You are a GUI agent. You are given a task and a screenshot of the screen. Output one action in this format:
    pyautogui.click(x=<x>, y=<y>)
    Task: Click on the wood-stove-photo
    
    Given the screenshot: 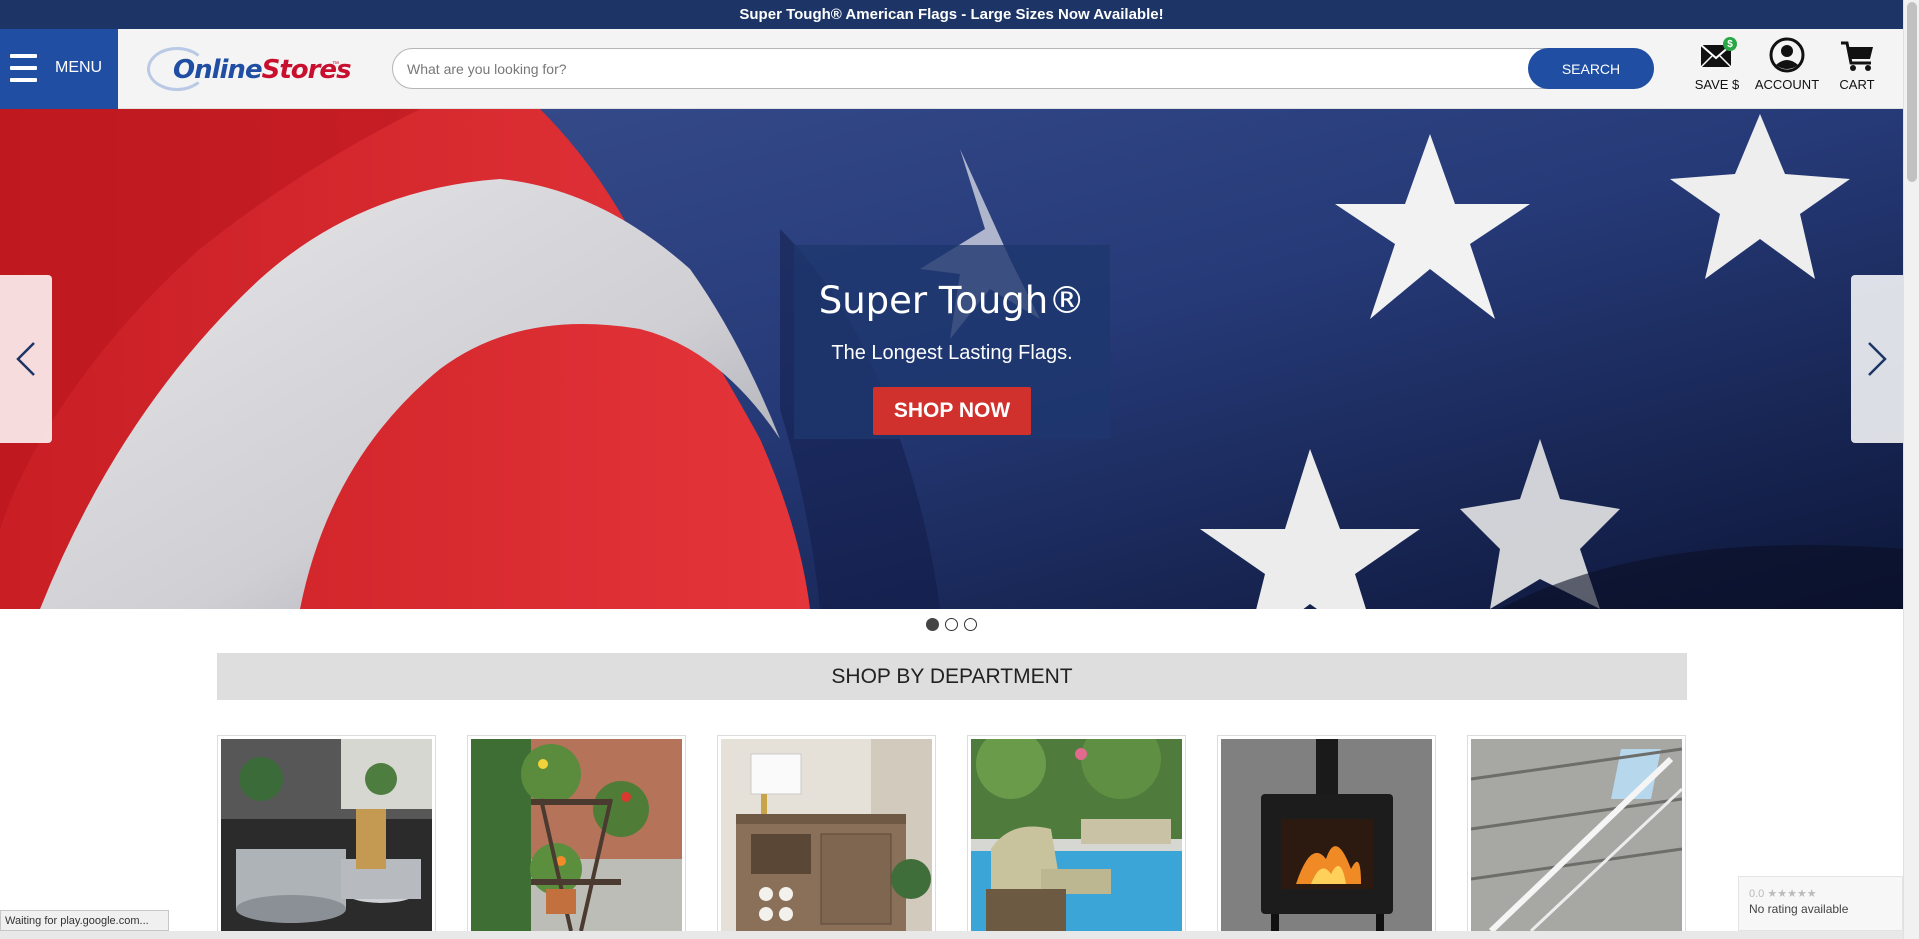 What is the action you would take?
    pyautogui.click(x=1326, y=835)
    